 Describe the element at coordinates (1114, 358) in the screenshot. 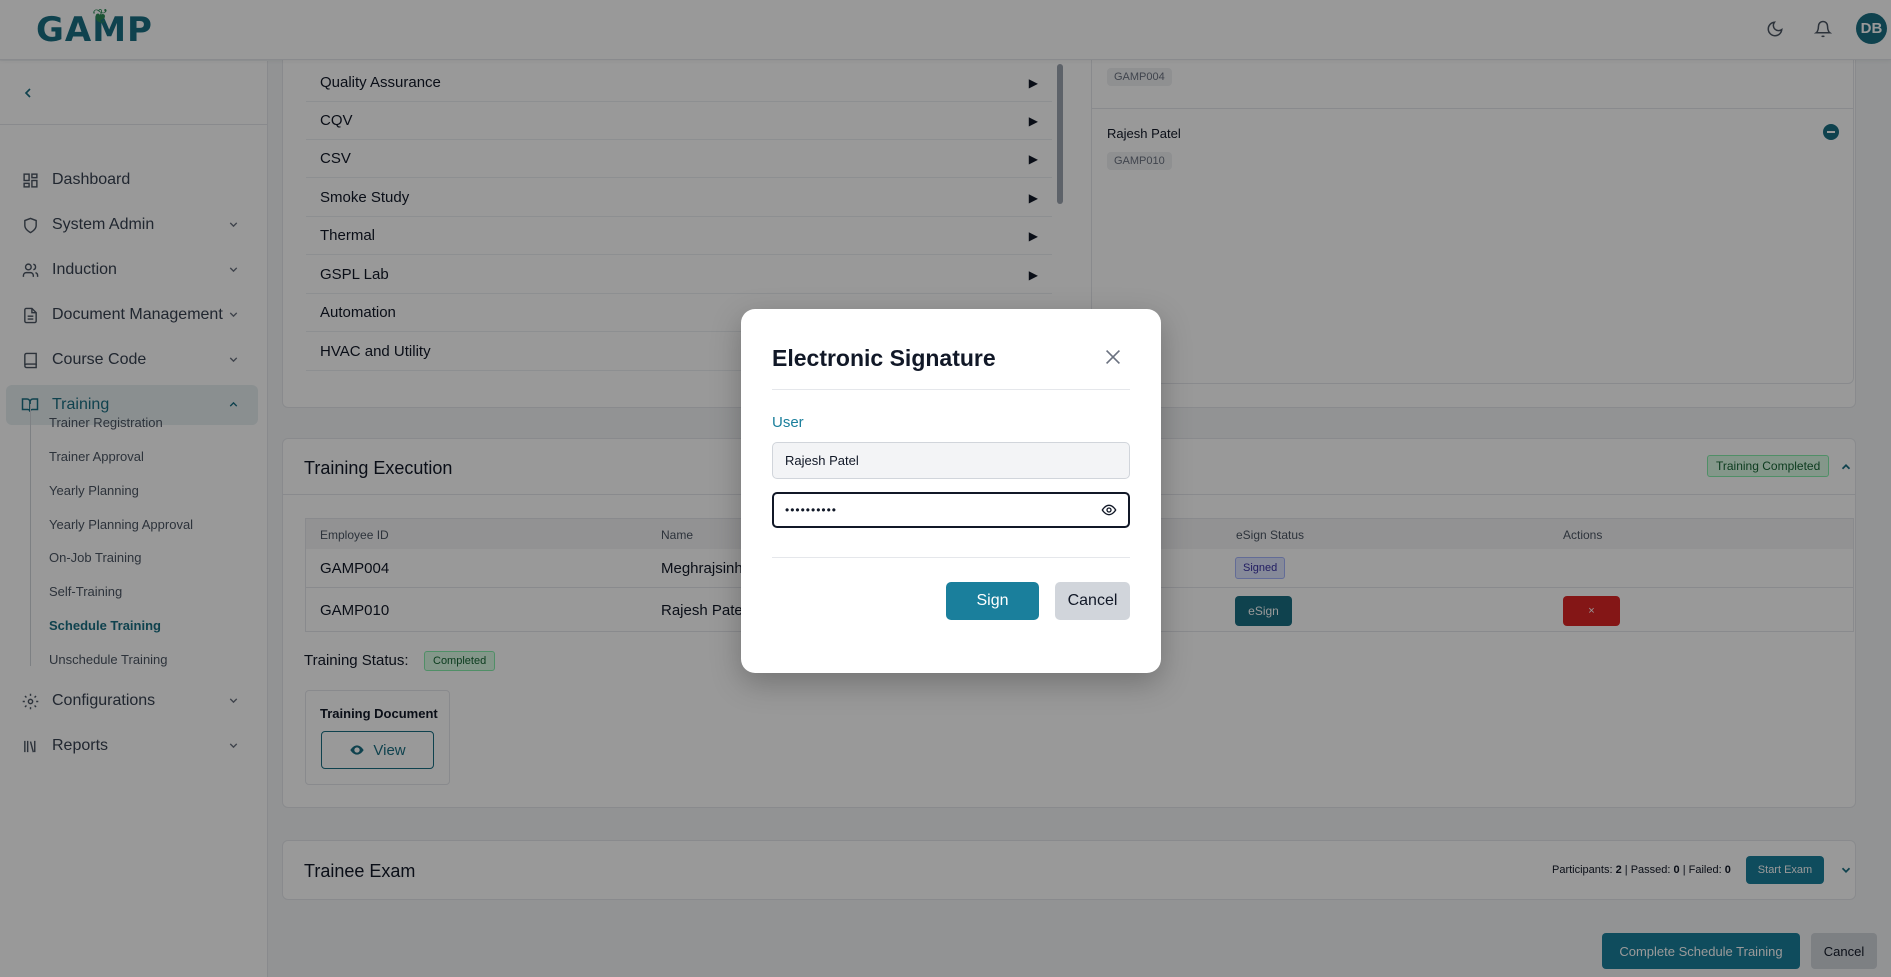

I see `close-icon` at that location.